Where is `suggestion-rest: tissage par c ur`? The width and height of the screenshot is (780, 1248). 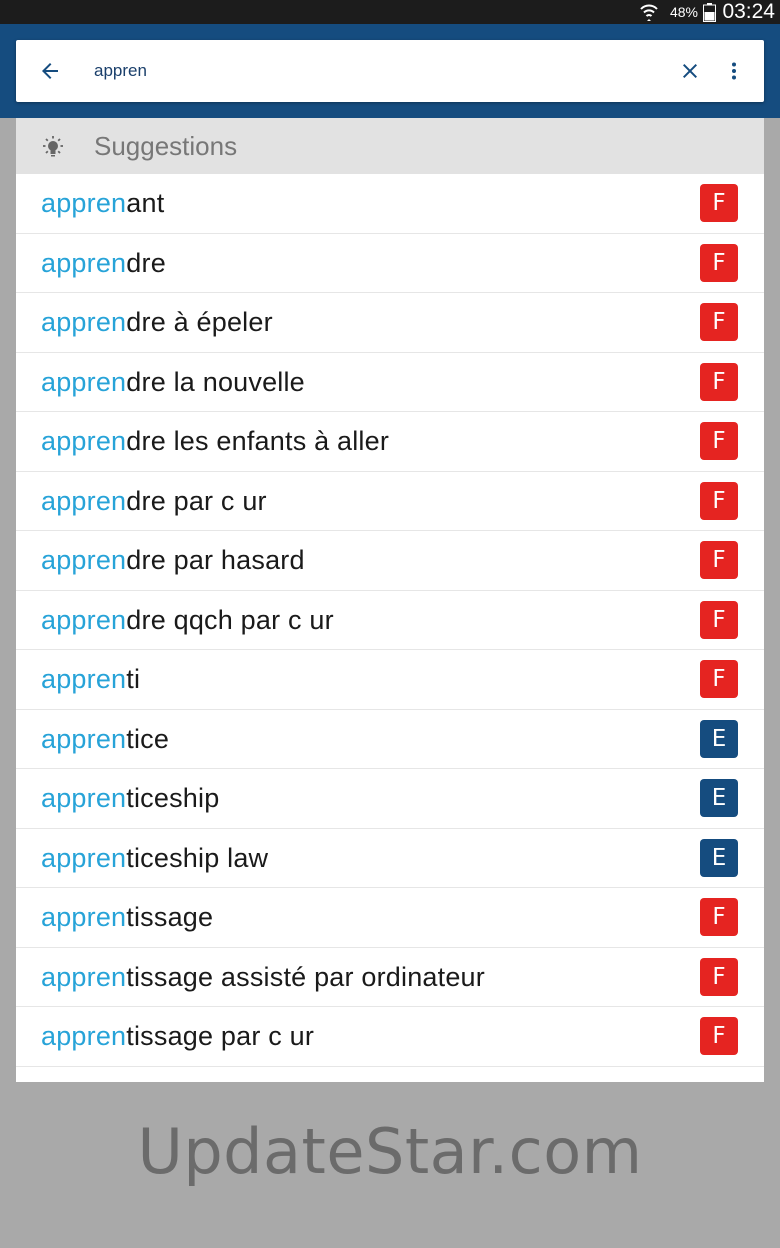 suggestion-rest: tissage par c ur is located at coordinates (220, 1036).